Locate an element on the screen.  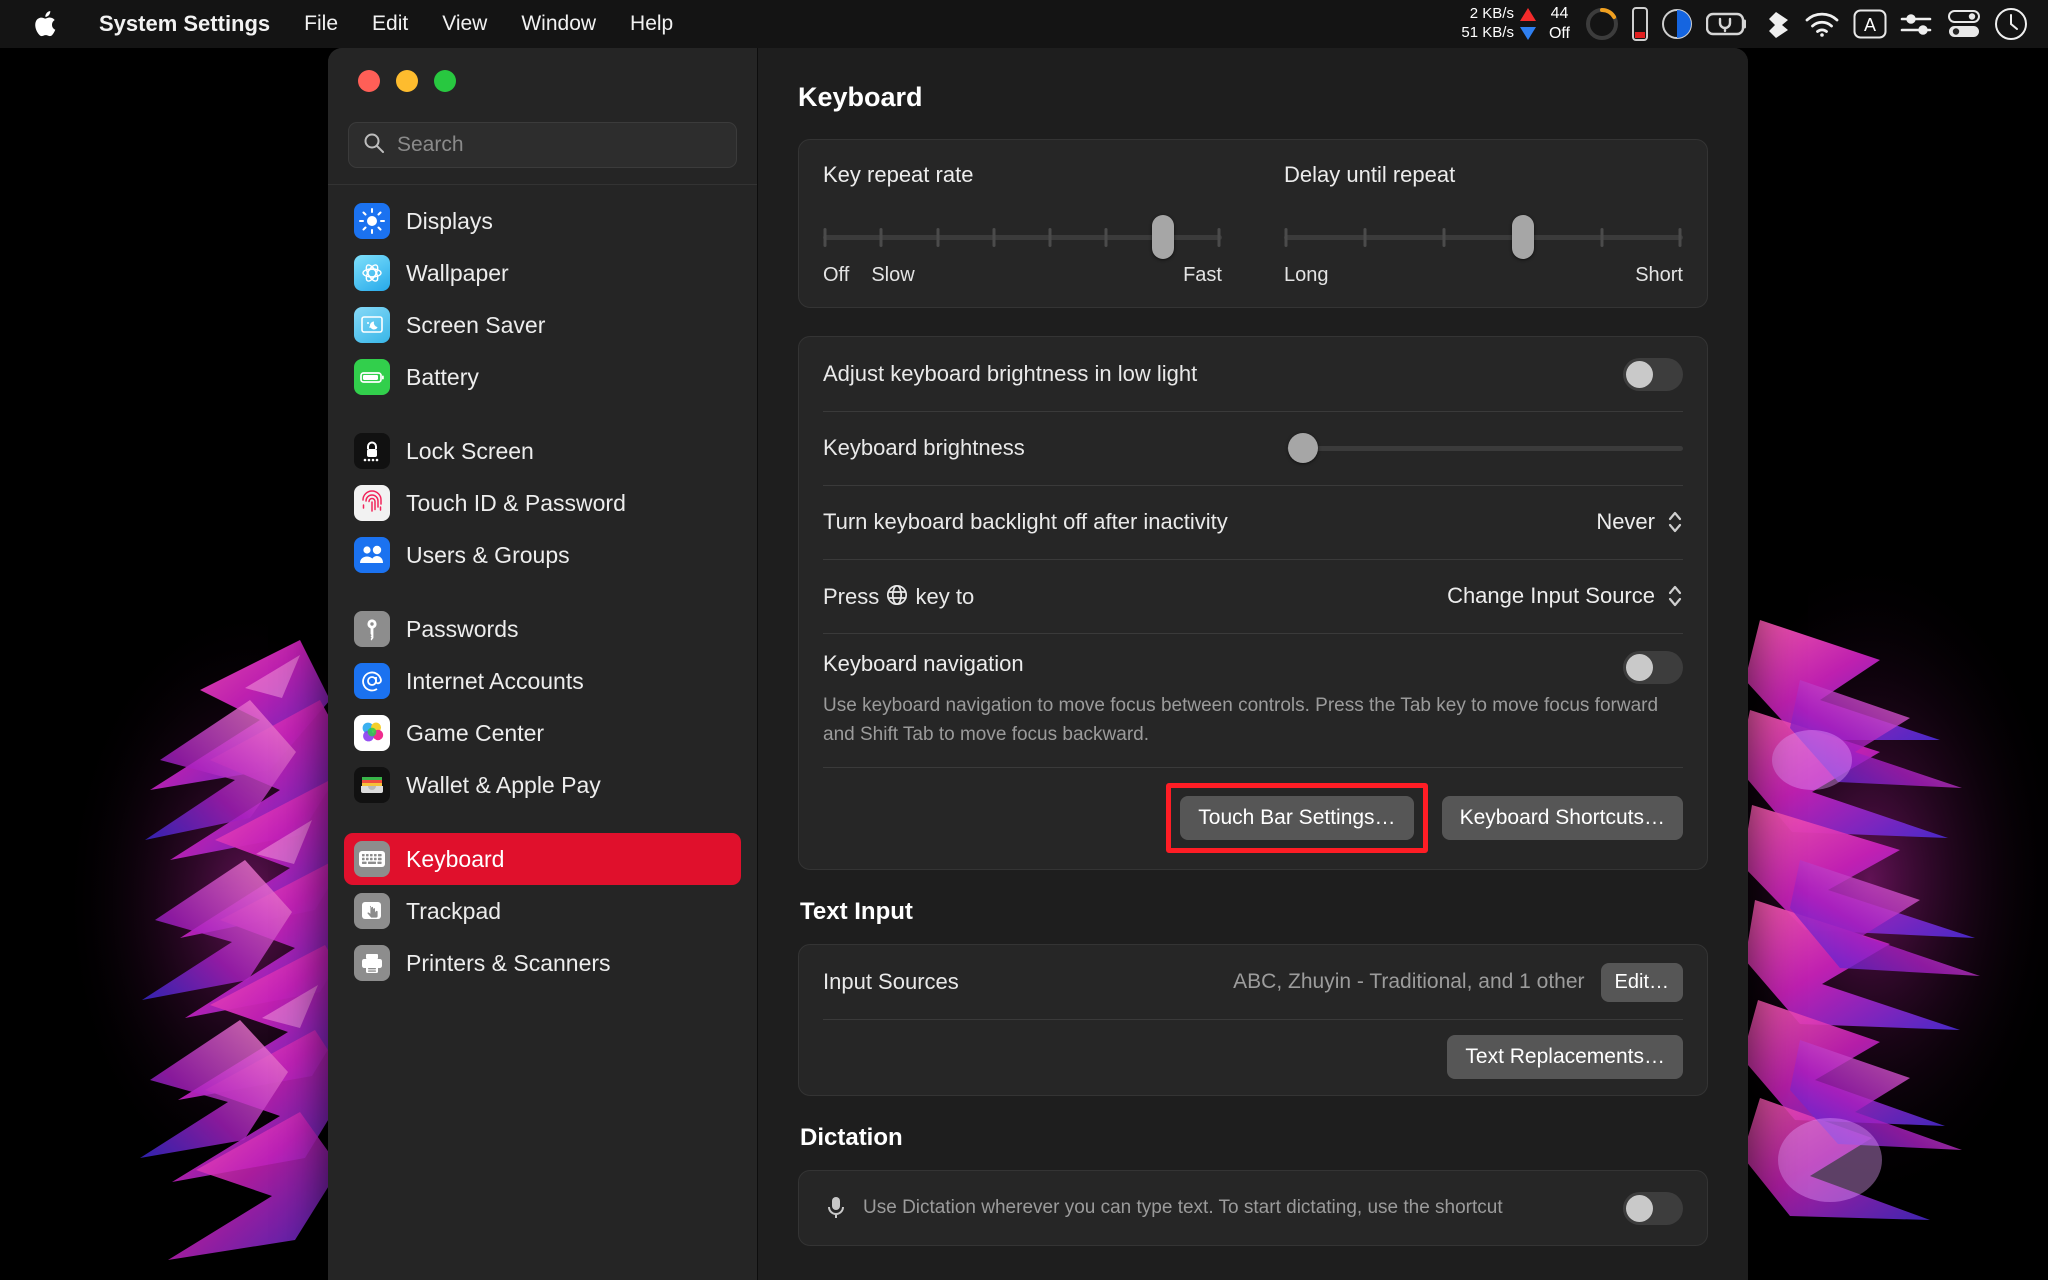
menu-item-view: View is located at coordinates (464, 24).